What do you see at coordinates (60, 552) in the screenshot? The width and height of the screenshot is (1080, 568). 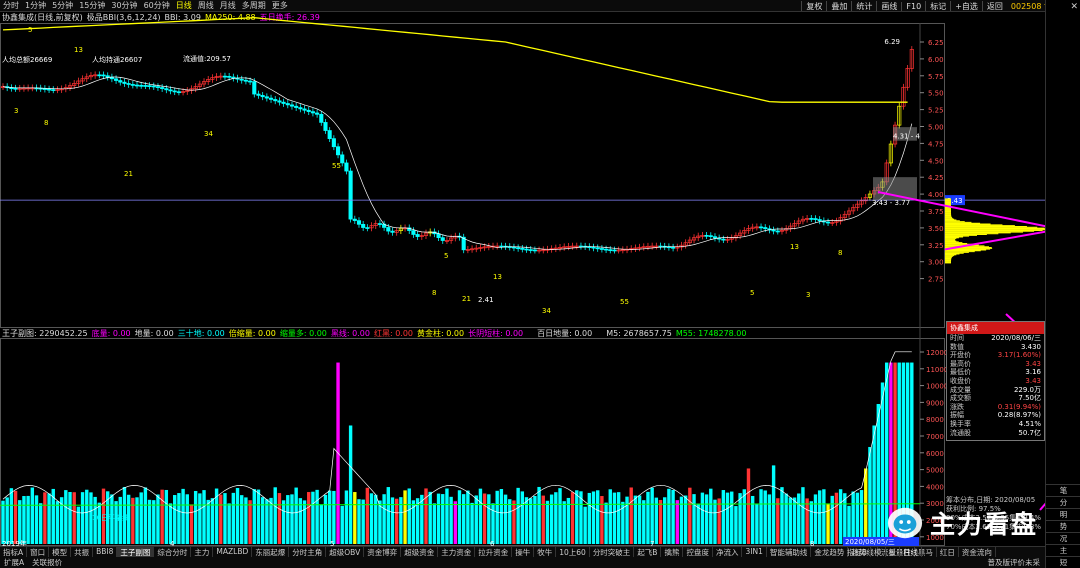 I see `indicator-tab: 模型` at bounding box center [60, 552].